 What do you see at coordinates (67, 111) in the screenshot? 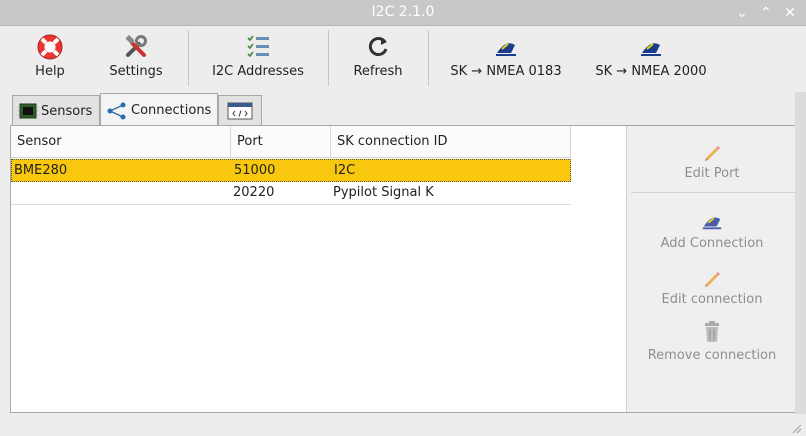
I see `tab-sensors-label: Sensors` at bounding box center [67, 111].